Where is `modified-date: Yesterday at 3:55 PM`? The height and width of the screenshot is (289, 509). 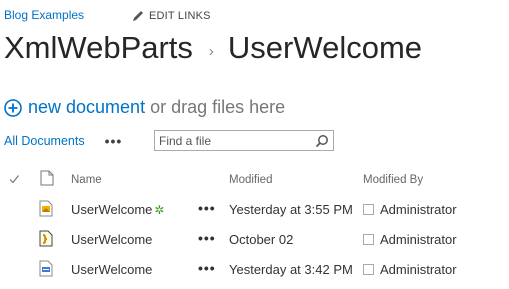
modified-date: Yesterday at 3:55 PM is located at coordinates (291, 209).